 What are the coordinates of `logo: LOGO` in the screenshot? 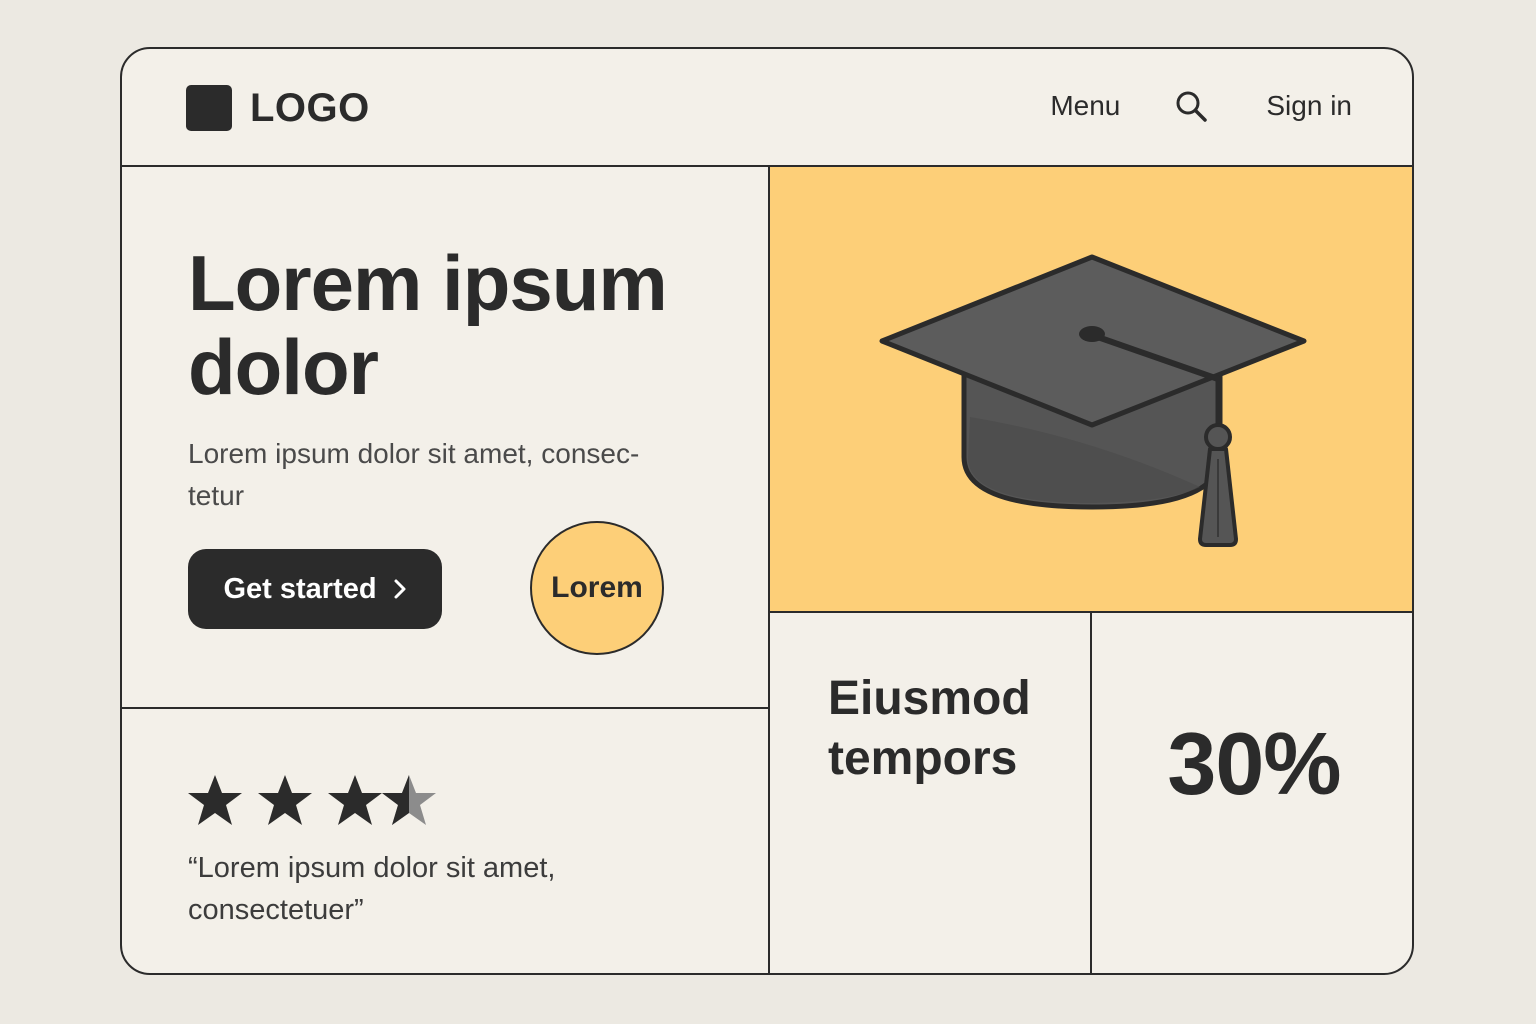 It's located at (278, 108).